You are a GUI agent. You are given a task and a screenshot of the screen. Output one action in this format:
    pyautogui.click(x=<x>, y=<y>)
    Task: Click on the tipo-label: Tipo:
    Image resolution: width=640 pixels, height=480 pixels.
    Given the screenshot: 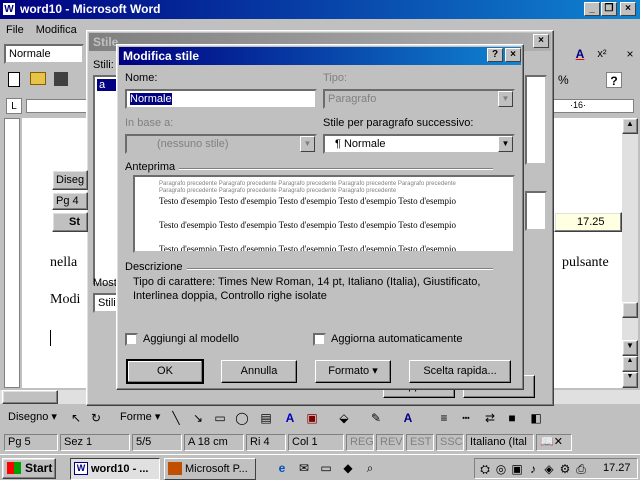 What is the action you would take?
    pyautogui.click(x=335, y=78)
    